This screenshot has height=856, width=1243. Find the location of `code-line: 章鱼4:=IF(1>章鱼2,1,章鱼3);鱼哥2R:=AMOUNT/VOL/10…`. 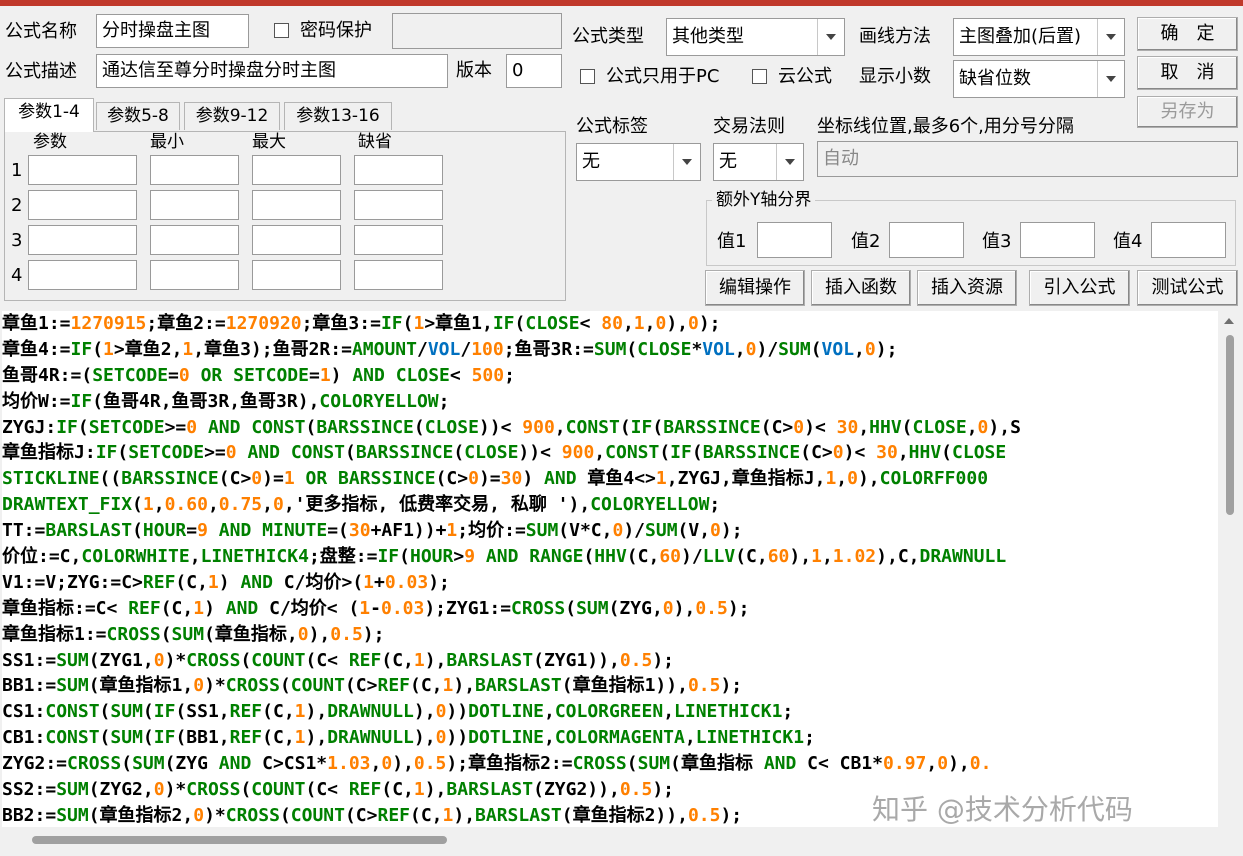

code-line: 章鱼4:=IF(1>章鱼2,1,章鱼3);鱼哥2R:=AMOUNT/VOL/10… is located at coordinates (610, 350).